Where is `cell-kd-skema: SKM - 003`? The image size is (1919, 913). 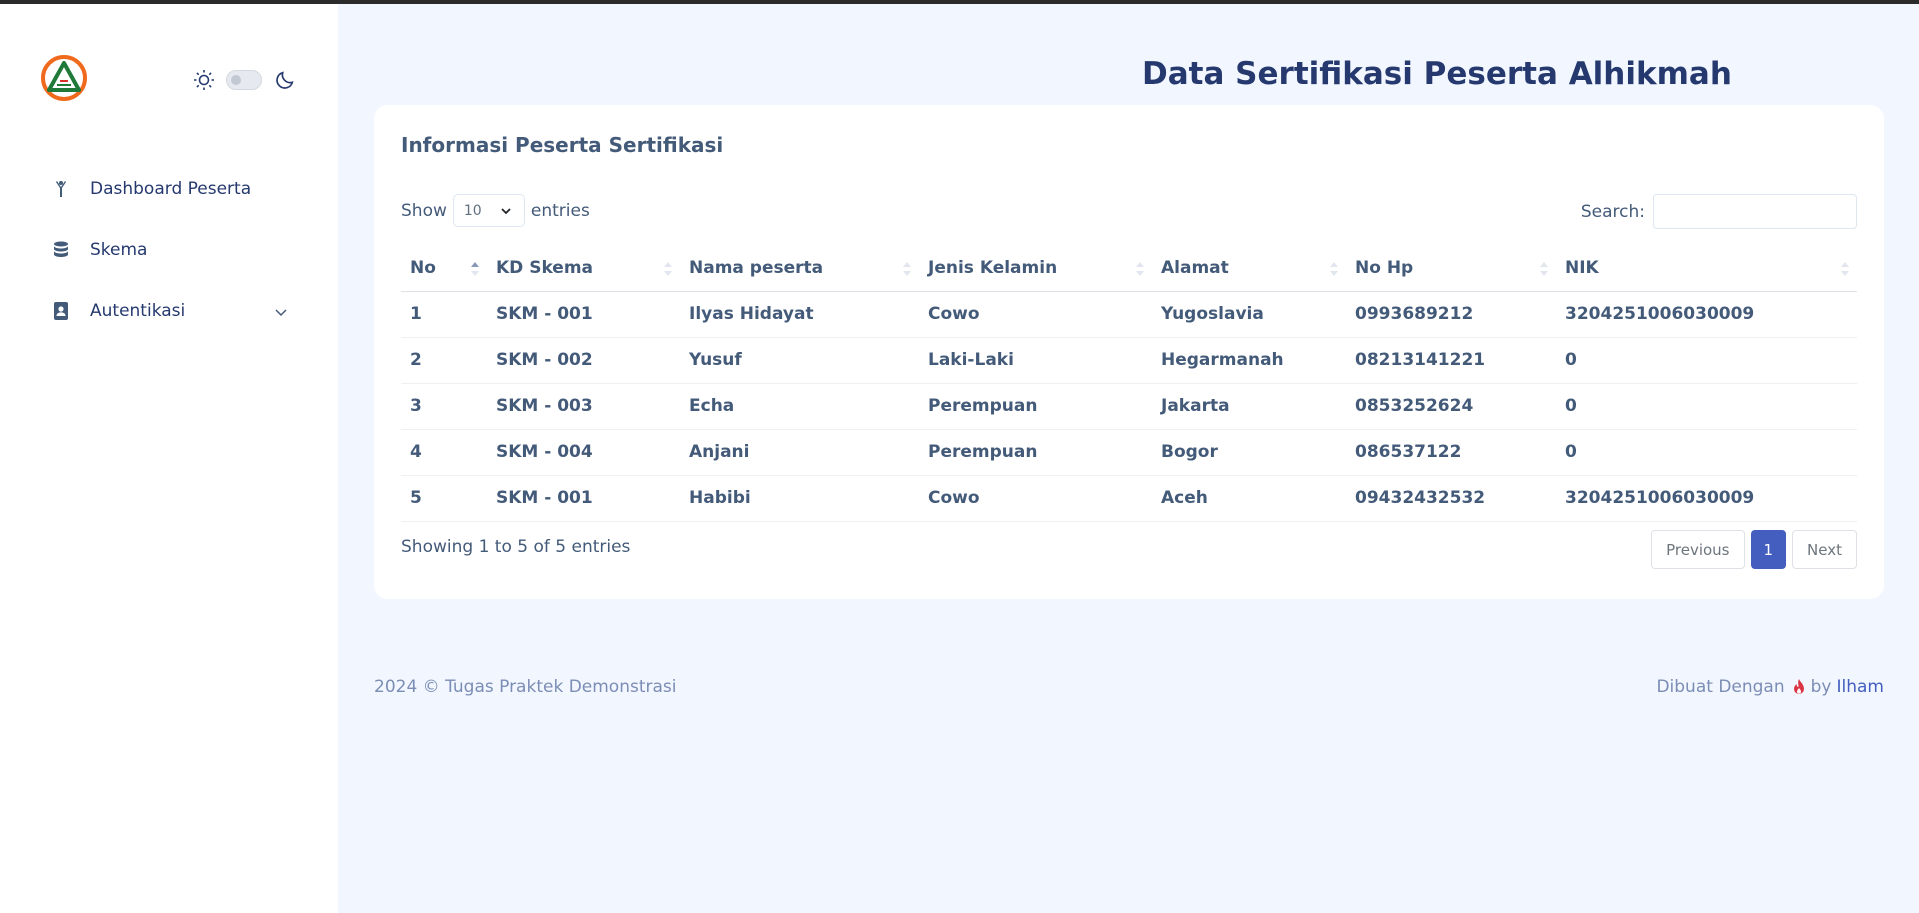
cell-kd-skema: SKM - 003 is located at coordinates (583, 406).